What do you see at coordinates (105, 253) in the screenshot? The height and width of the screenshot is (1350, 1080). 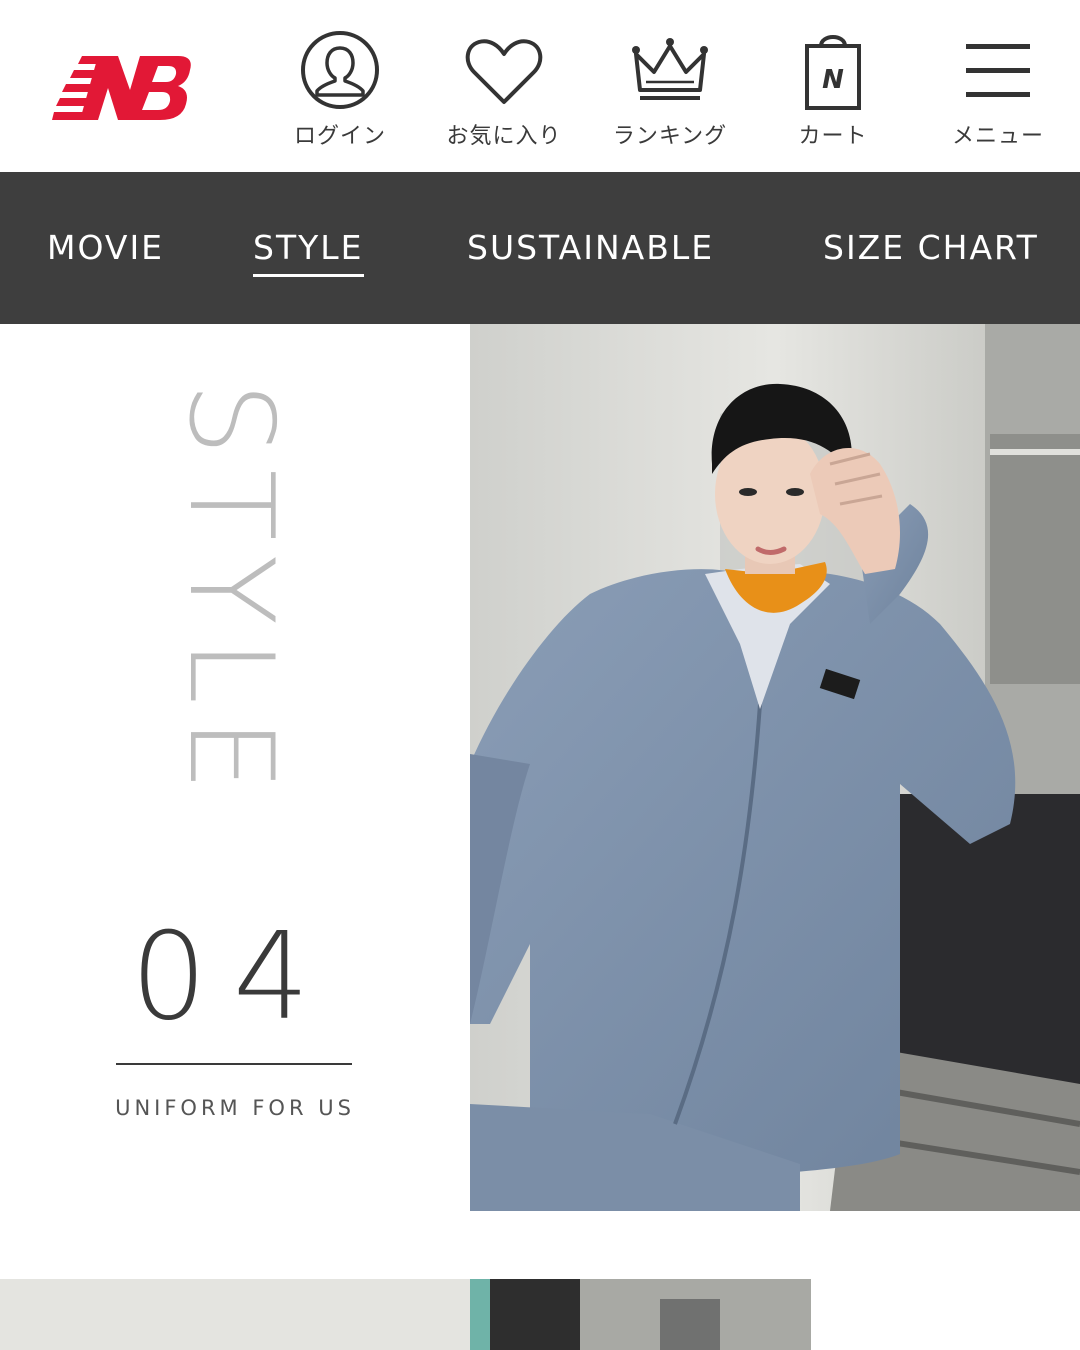 I see `tab-movie: MOVIE` at bounding box center [105, 253].